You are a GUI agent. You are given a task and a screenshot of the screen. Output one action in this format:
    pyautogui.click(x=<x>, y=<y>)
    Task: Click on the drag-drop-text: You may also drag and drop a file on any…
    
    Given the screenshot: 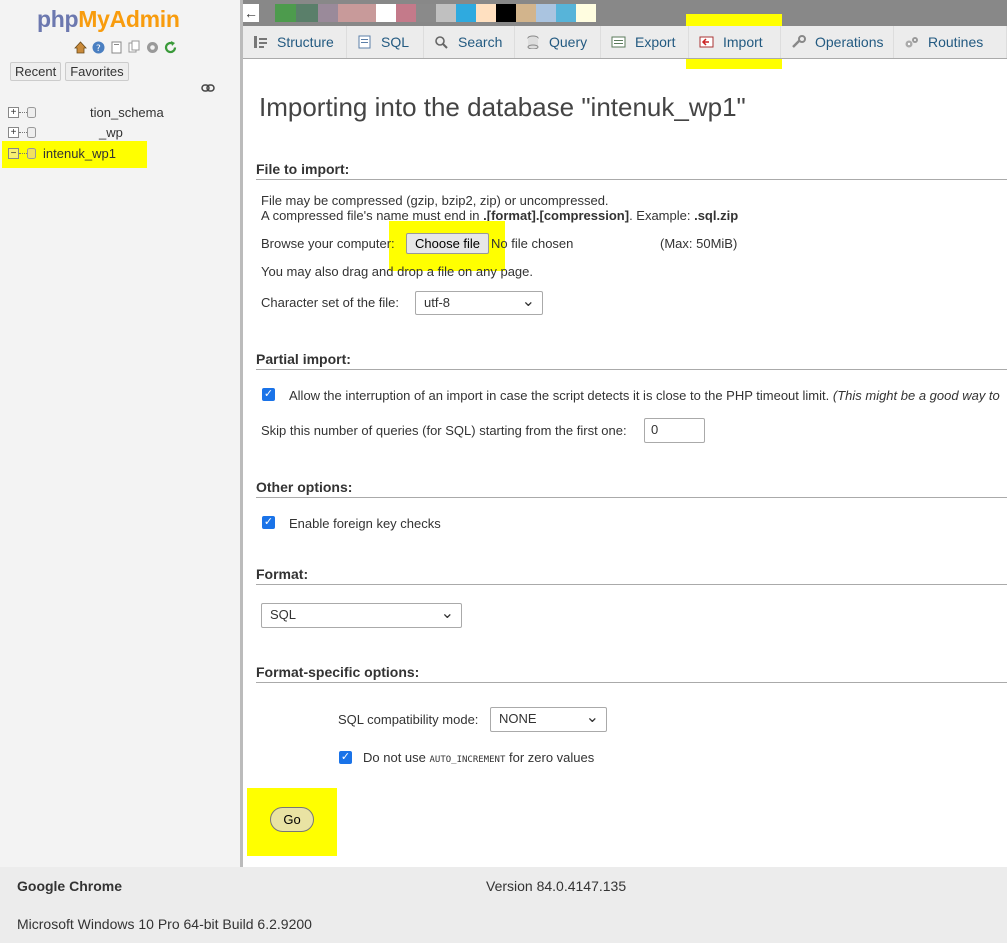 What is the action you would take?
    pyautogui.click(x=397, y=271)
    